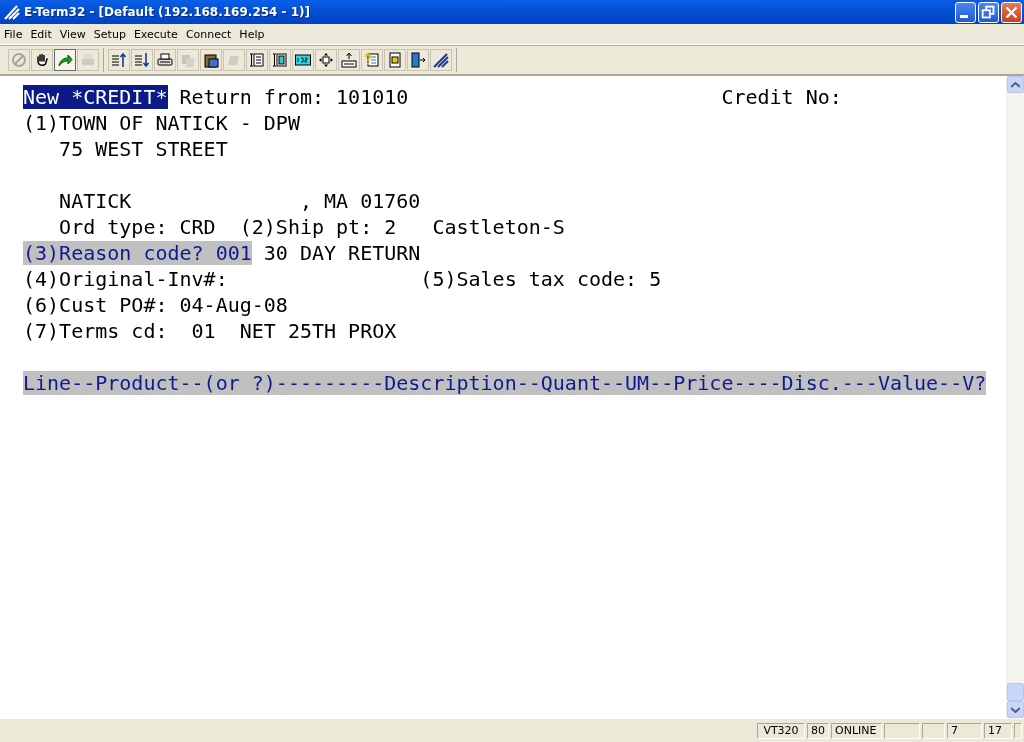 This screenshot has width=1024, height=742. Describe the element at coordinates (65, 60) in the screenshot. I see `curved-arrow-icon` at that location.